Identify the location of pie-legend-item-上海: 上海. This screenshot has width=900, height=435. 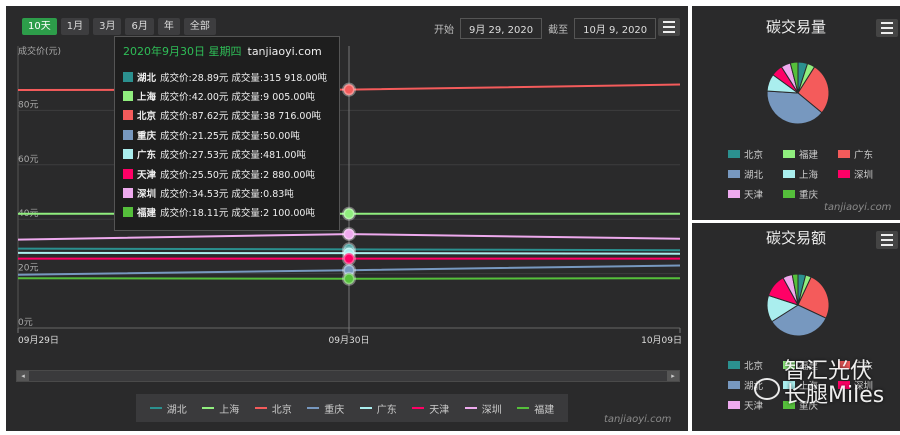
(810, 174).